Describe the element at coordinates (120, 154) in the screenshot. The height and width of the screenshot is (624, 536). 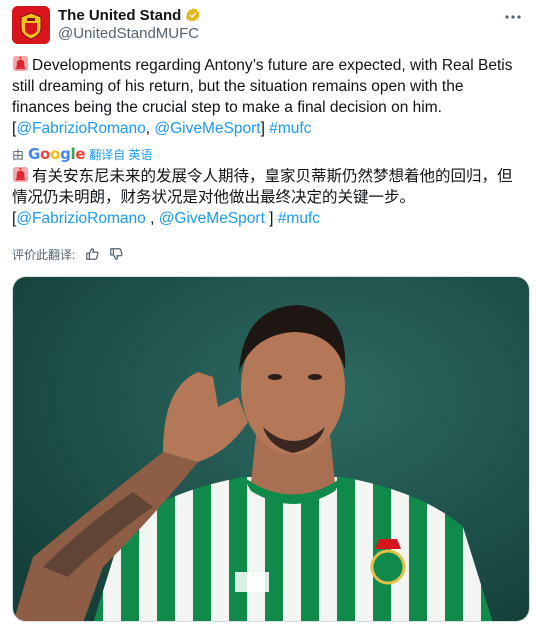
I see `translated-from-link: 翻译自 英语` at that location.